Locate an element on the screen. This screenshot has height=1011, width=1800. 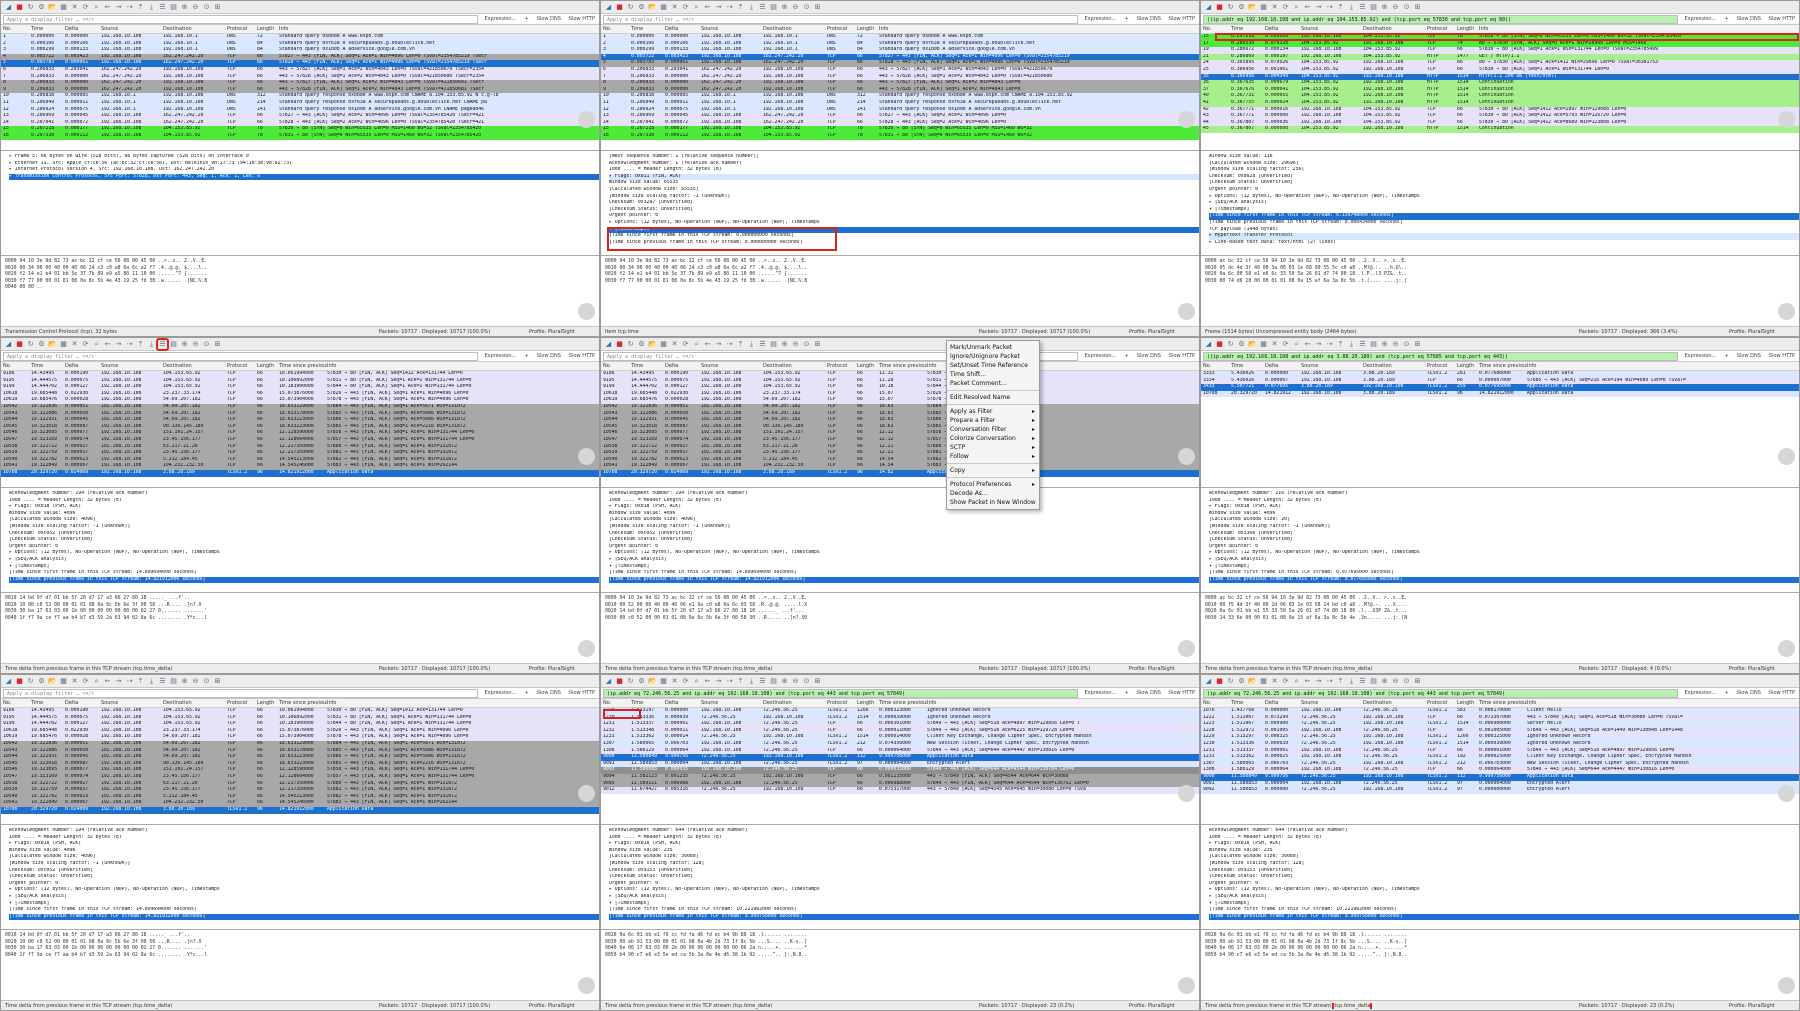
context-menu-item: Edit Resolved Name is located at coordinates (993, 397).